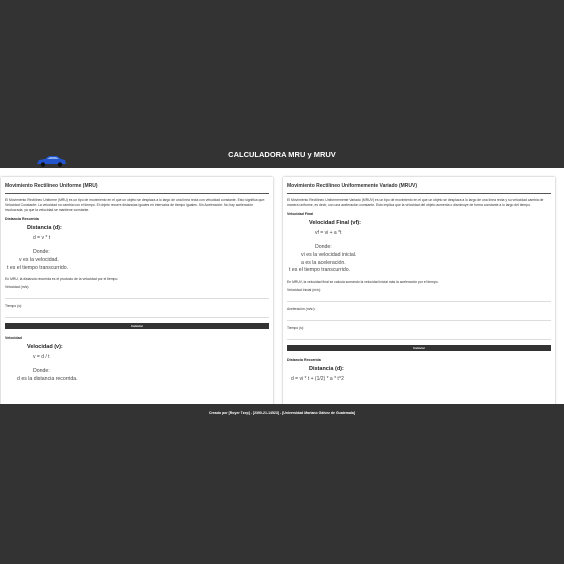  I want to click on formula-expression: vf = vi + a *t, so click(328, 233).